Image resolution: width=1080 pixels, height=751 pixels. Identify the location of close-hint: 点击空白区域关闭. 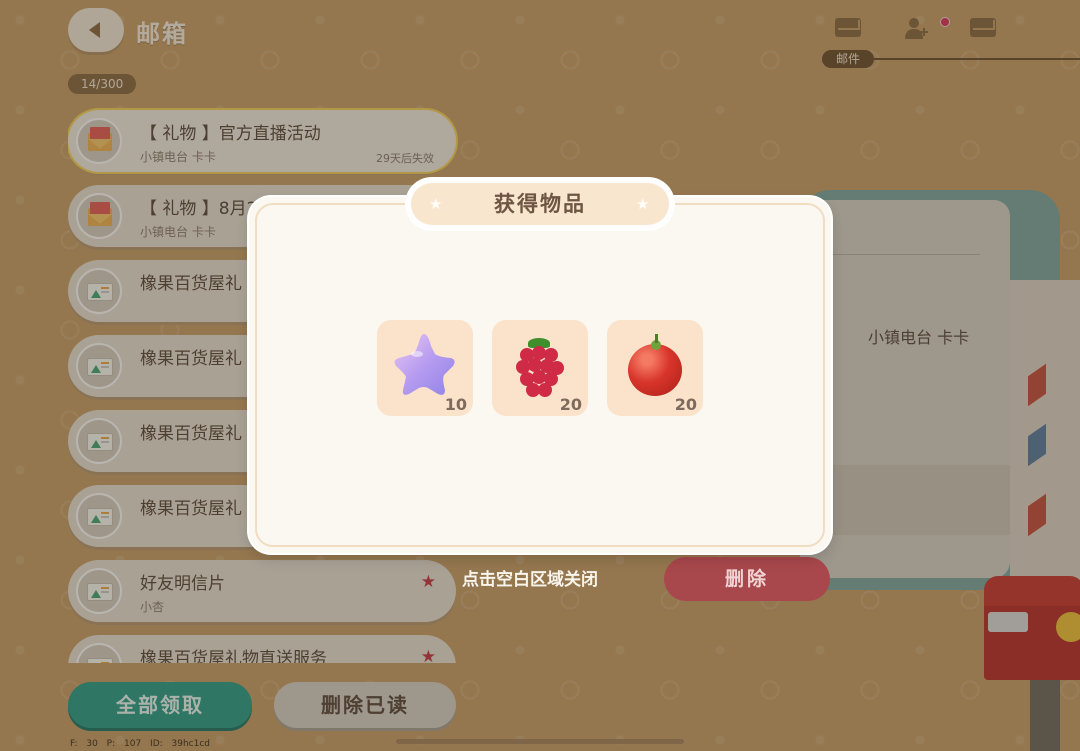
(530, 580).